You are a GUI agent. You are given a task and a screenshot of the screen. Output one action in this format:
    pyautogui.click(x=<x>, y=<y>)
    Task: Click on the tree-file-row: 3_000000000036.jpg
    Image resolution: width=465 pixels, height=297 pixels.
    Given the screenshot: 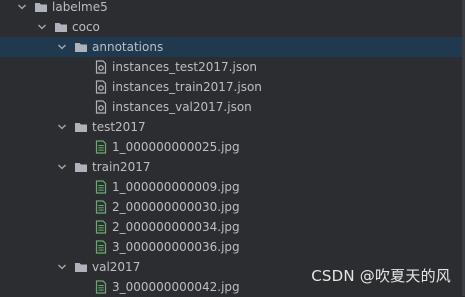 What is the action you would take?
    pyautogui.click(x=232, y=247)
    